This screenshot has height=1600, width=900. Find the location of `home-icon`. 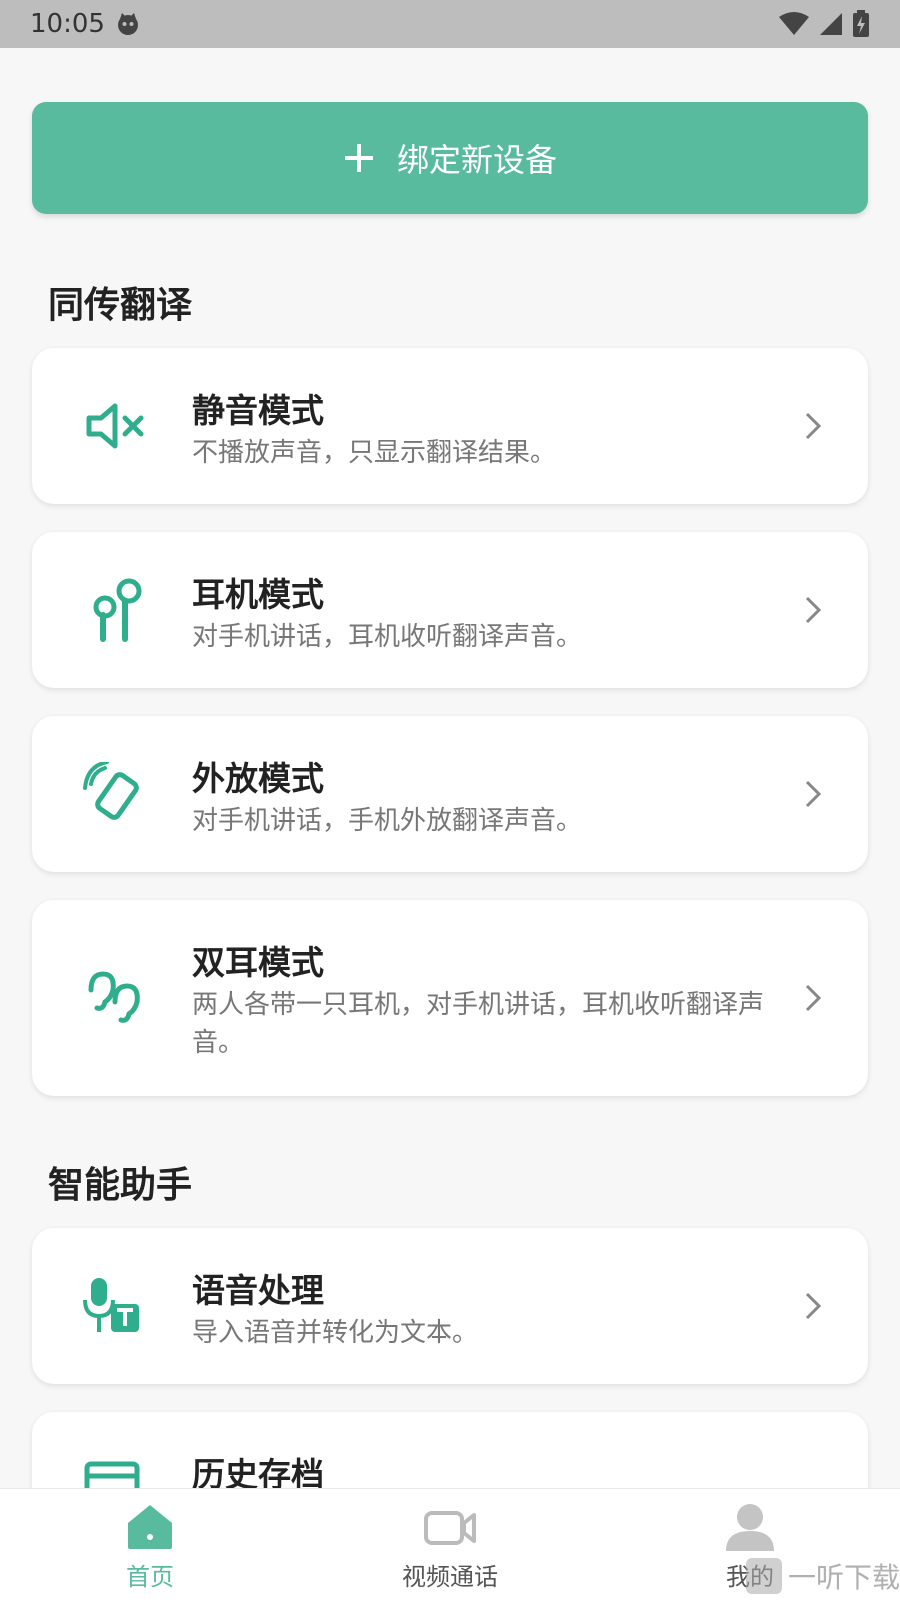

home-icon is located at coordinates (150, 1527).